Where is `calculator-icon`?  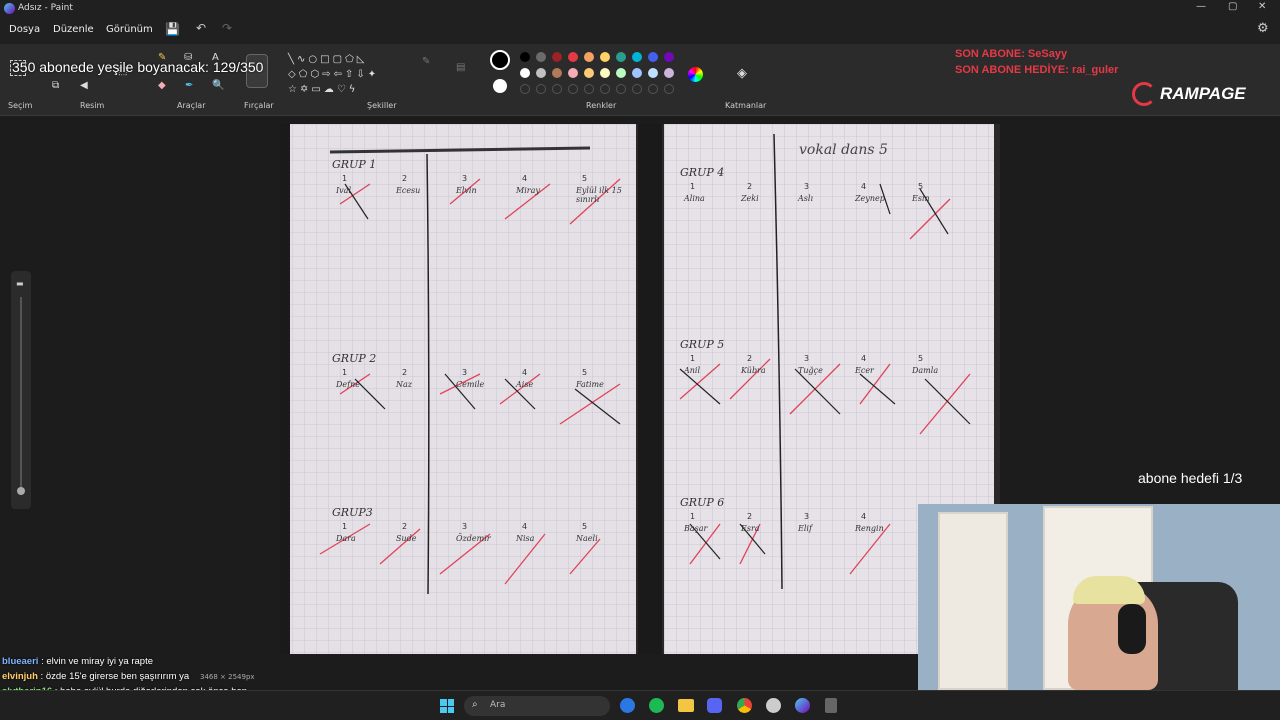 calculator-icon is located at coordinates (831, 705).